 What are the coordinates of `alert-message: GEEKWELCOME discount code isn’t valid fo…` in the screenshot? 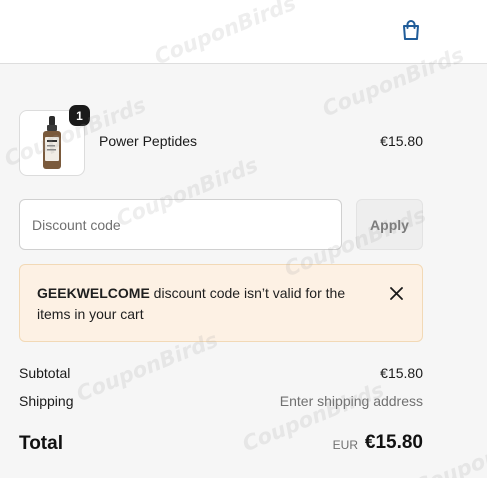 It's located at (202, 304).